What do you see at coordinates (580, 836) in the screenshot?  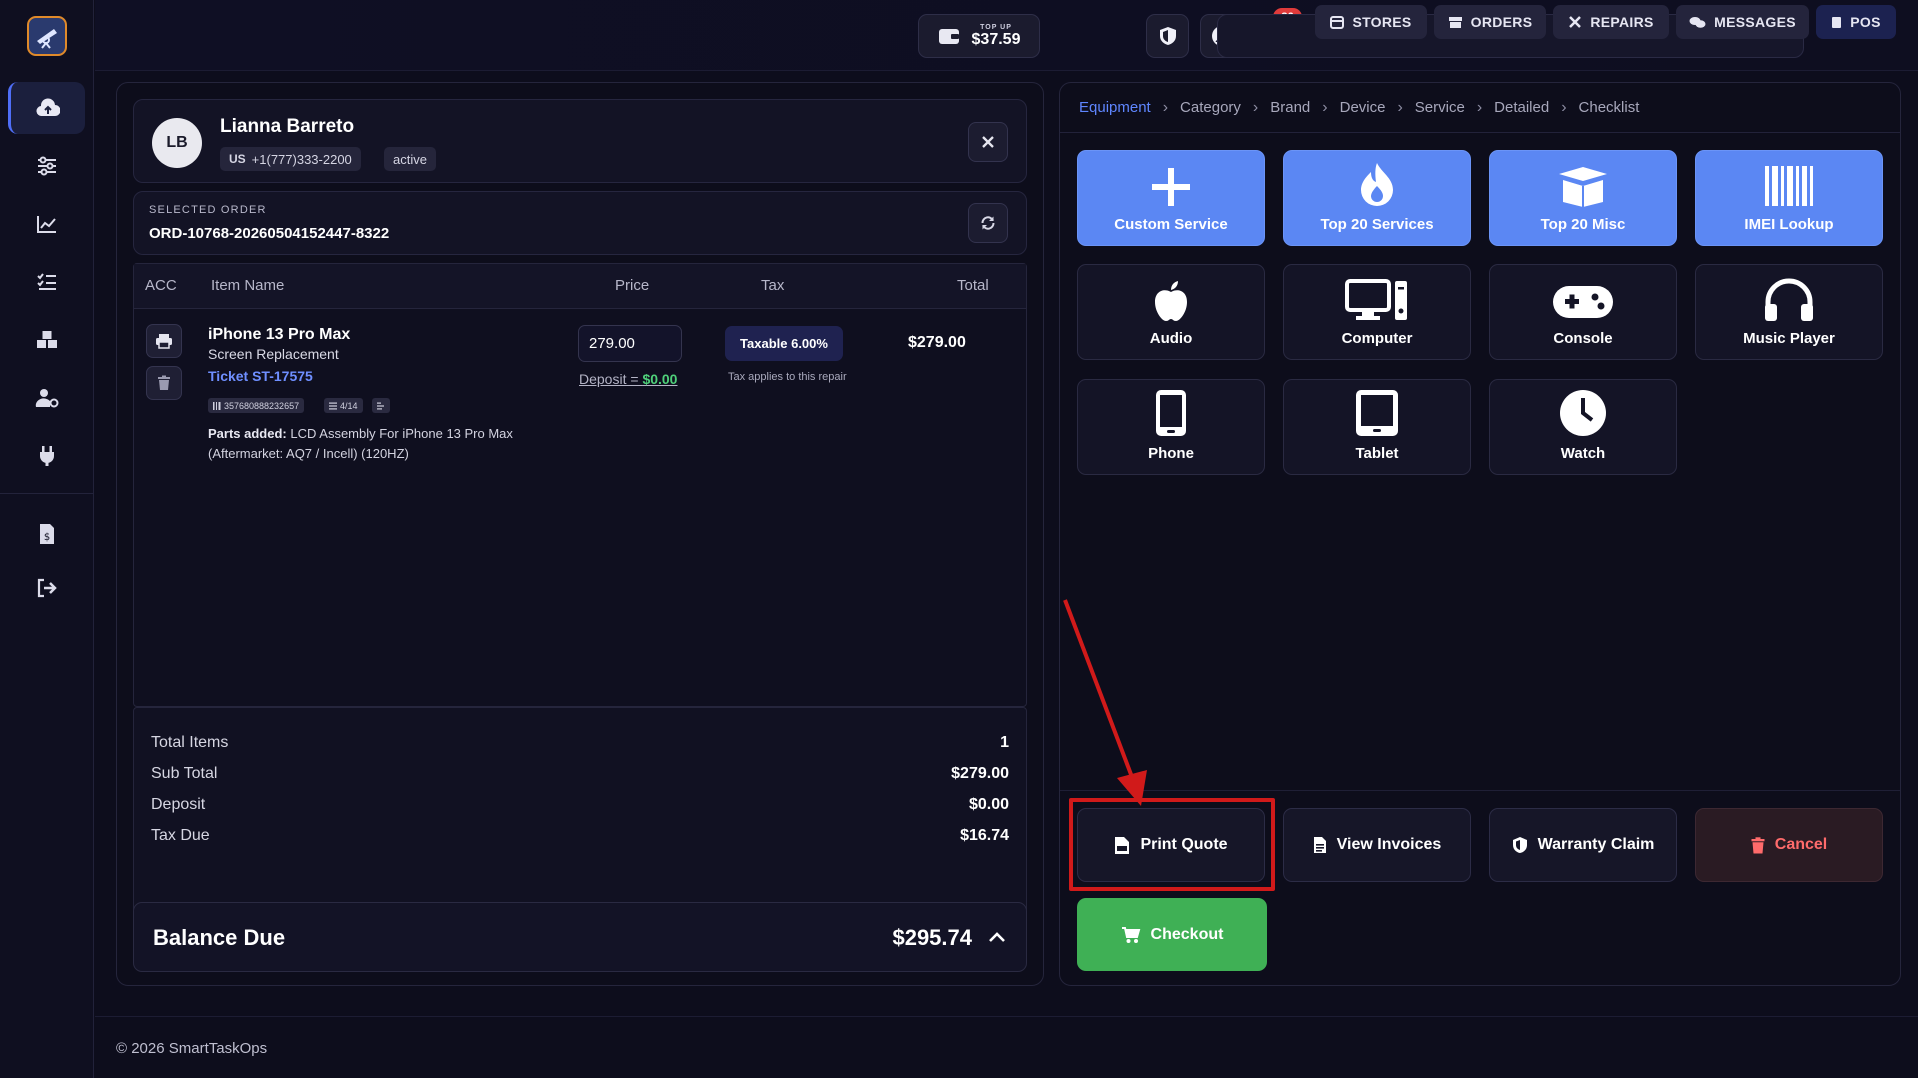 I see `summary-tax-due: Tax Due $16.74` at bounding box center [580, 836].